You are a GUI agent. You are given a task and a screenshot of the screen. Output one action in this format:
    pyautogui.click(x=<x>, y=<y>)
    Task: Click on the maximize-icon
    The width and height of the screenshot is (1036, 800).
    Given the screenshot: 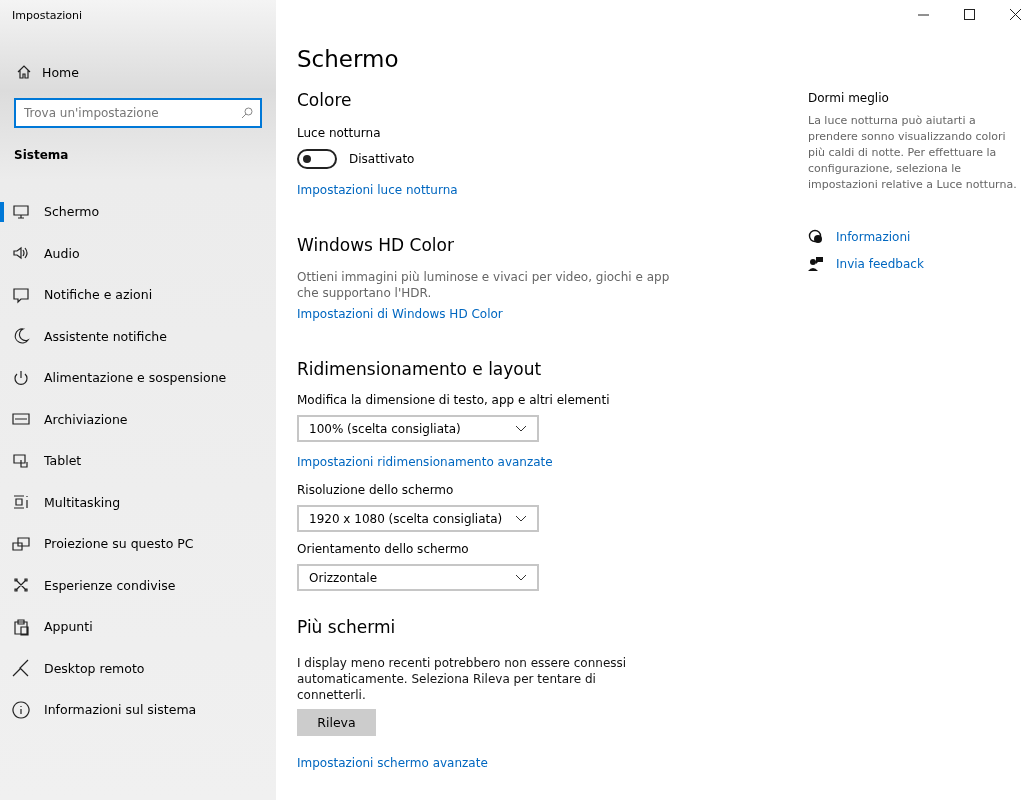 What is the action you would take?
    pyautogui.click(x=969, y=14)
    